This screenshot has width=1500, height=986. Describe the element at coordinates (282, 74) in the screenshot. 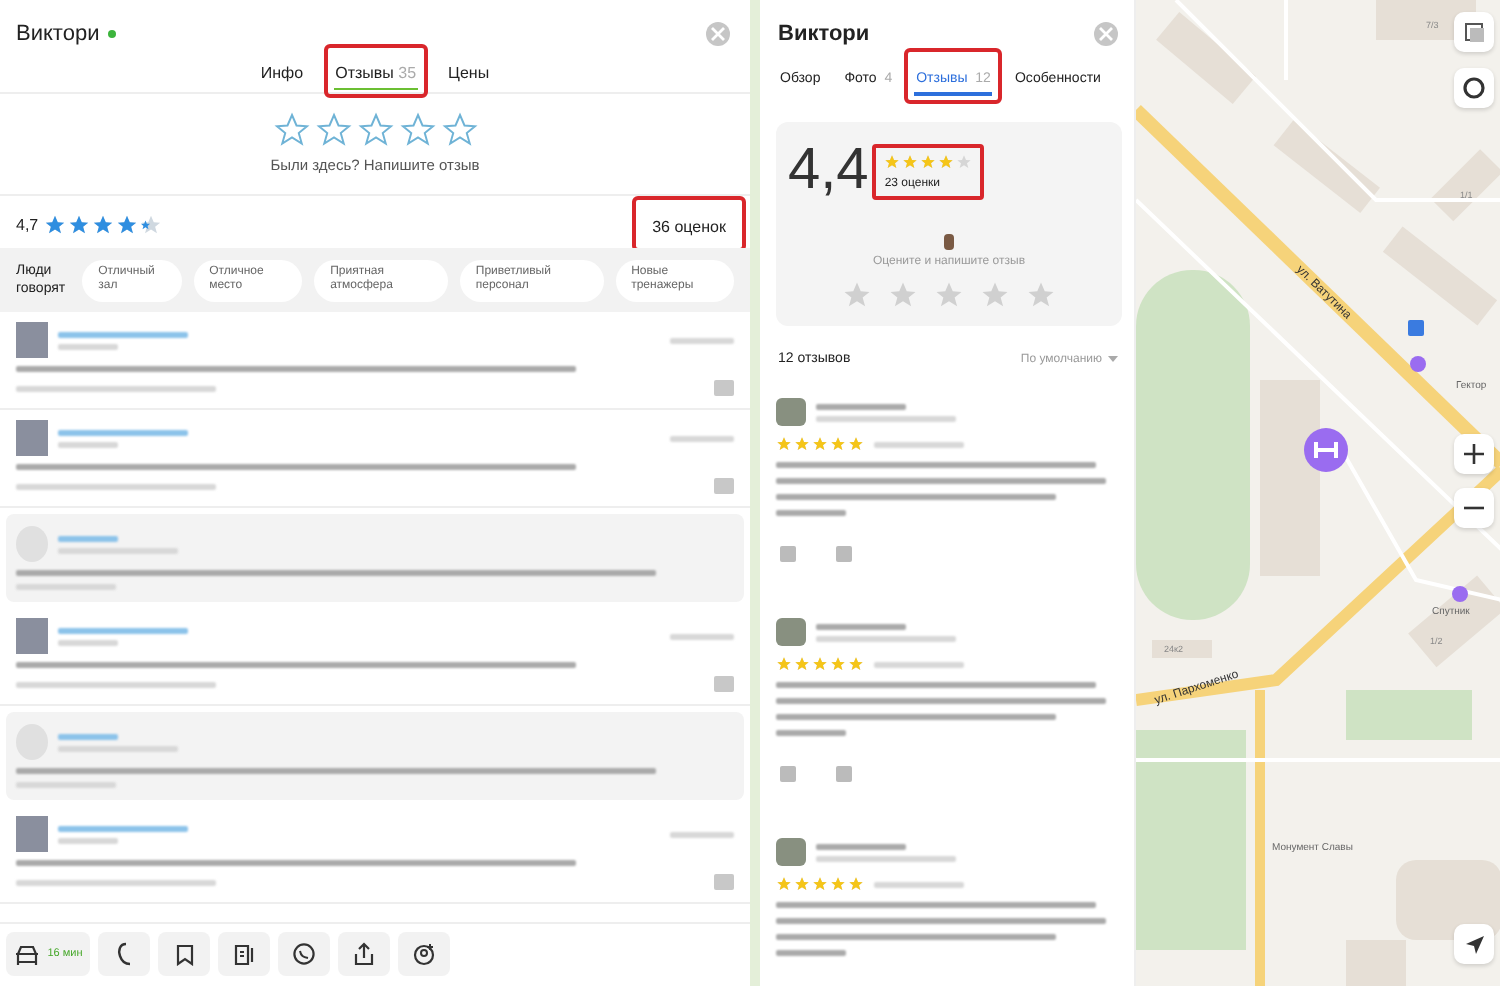

I see `tab: Инфо` at that location.